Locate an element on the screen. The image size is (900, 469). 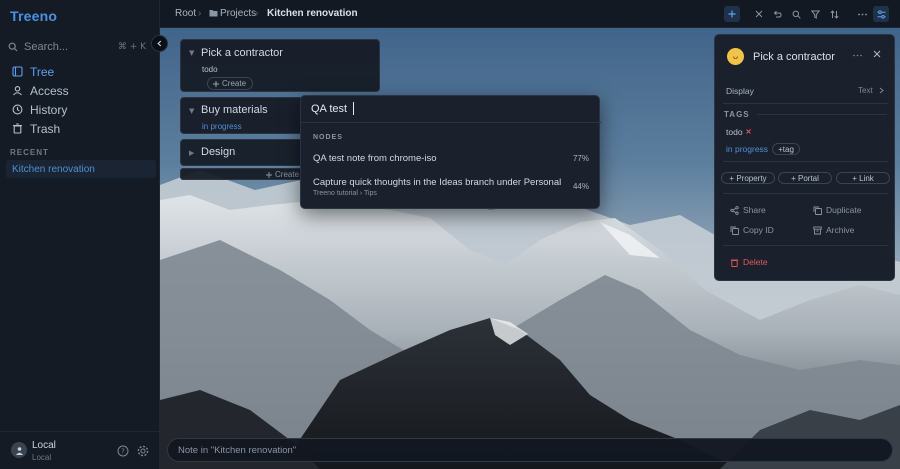
sidebar-item-label: Access is located at coordinates (49, 90).